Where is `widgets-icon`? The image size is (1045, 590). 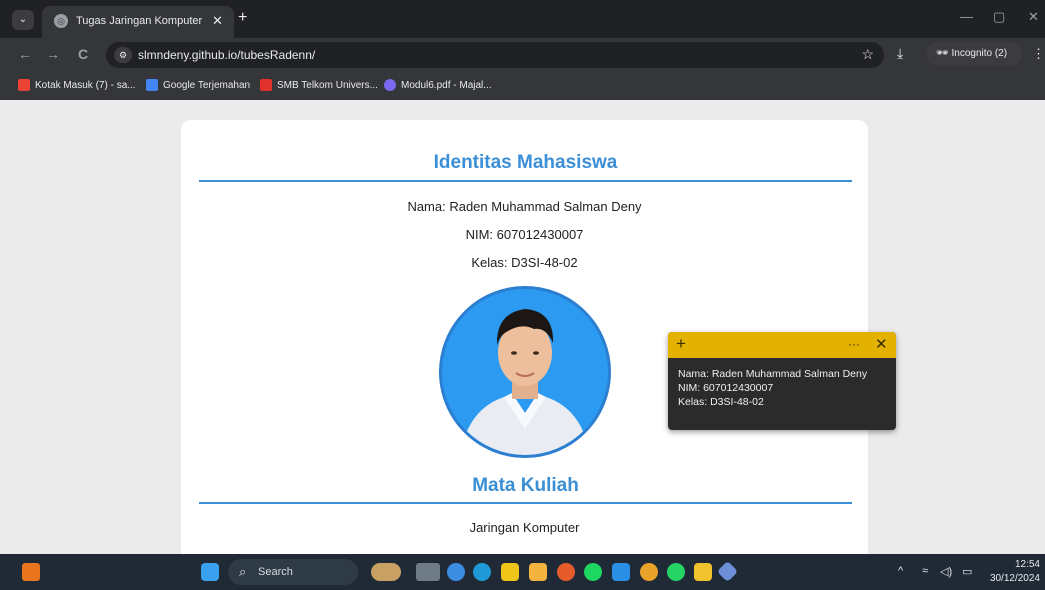 widgets-icon is located at coordinates (456, 572).